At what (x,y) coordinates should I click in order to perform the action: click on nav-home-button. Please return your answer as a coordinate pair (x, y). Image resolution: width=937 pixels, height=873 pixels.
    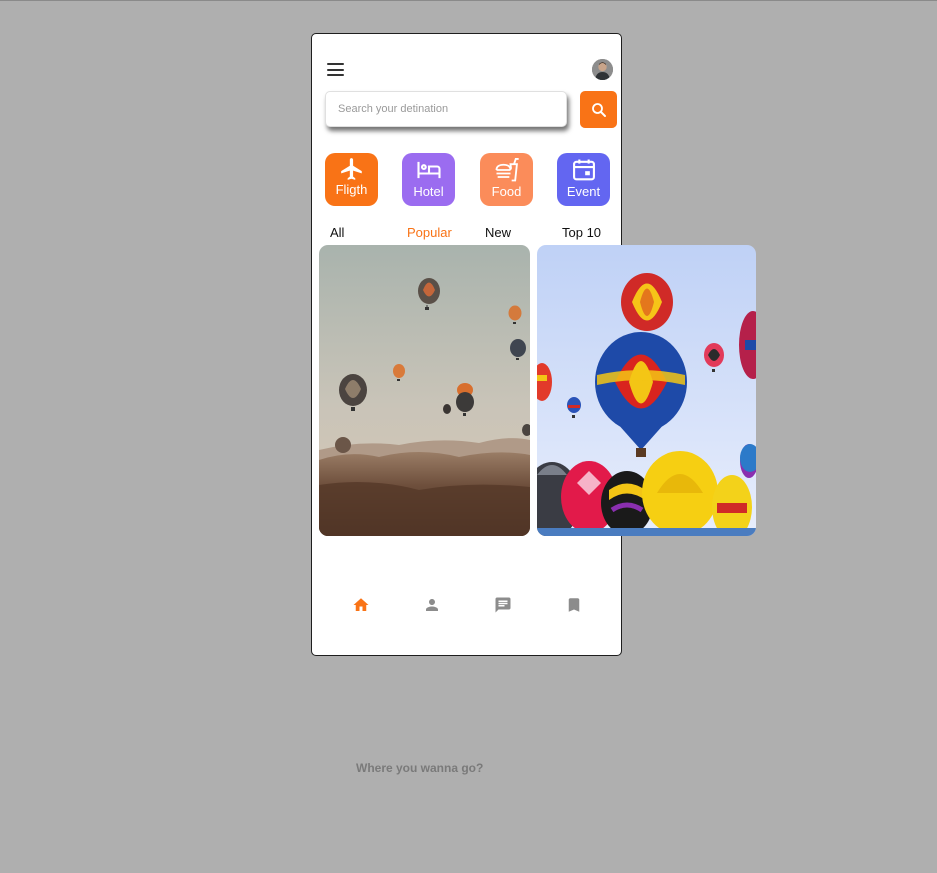
    Looking at the image, I should click on (361, 607).